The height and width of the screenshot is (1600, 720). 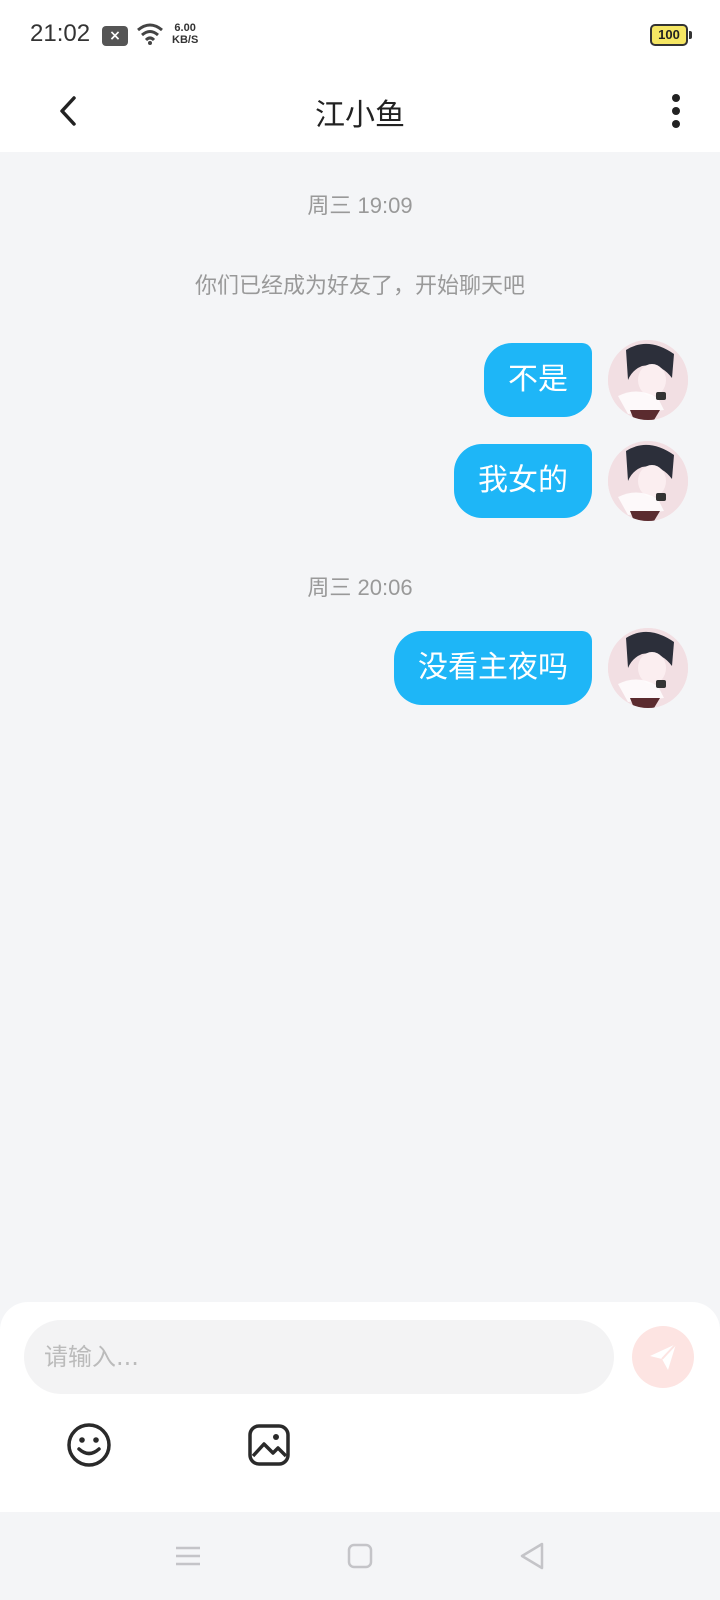 What do you see at coordinates (532, 1556) in the screenshot?
I see `back-nav-button` at bounding box center [532, 1556].